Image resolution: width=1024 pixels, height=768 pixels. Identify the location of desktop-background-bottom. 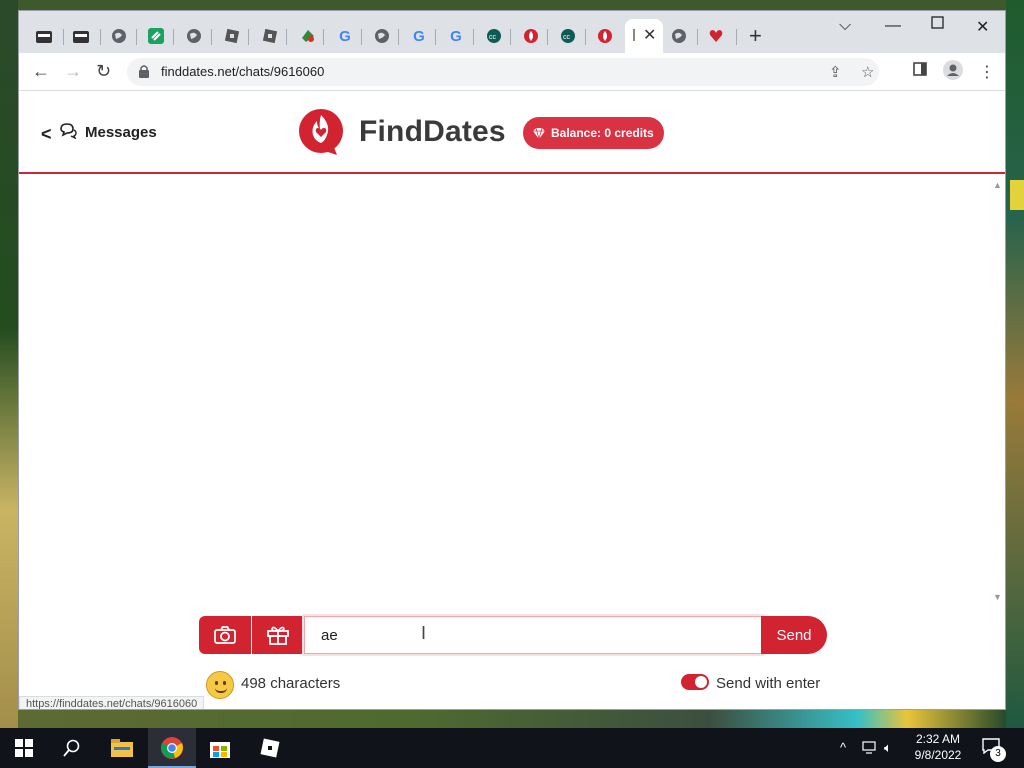
(512, 719).